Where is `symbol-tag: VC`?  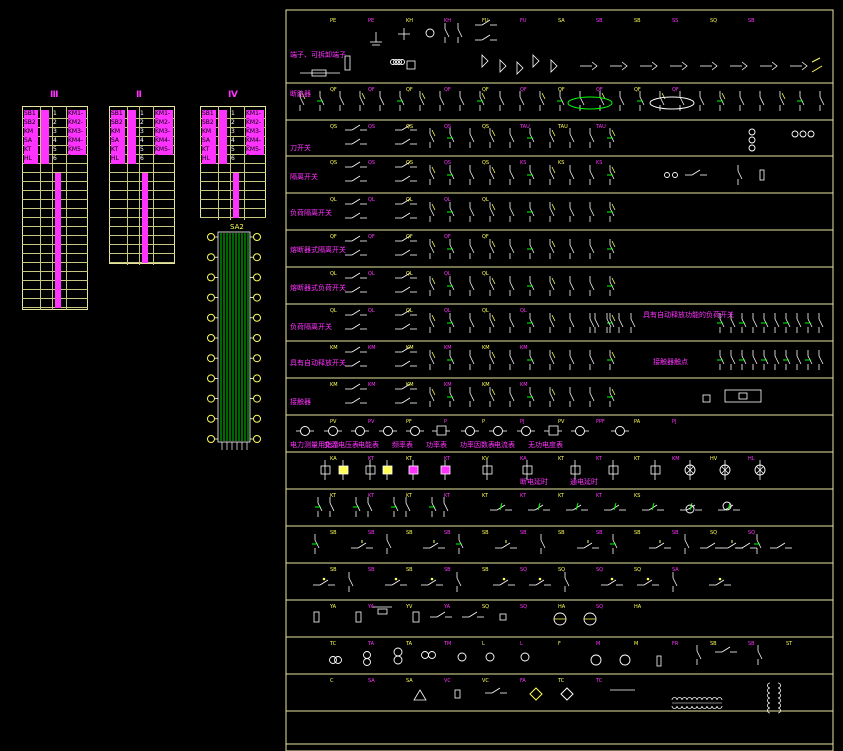 symbol-tag: VC is located at coordinates (447, 681).